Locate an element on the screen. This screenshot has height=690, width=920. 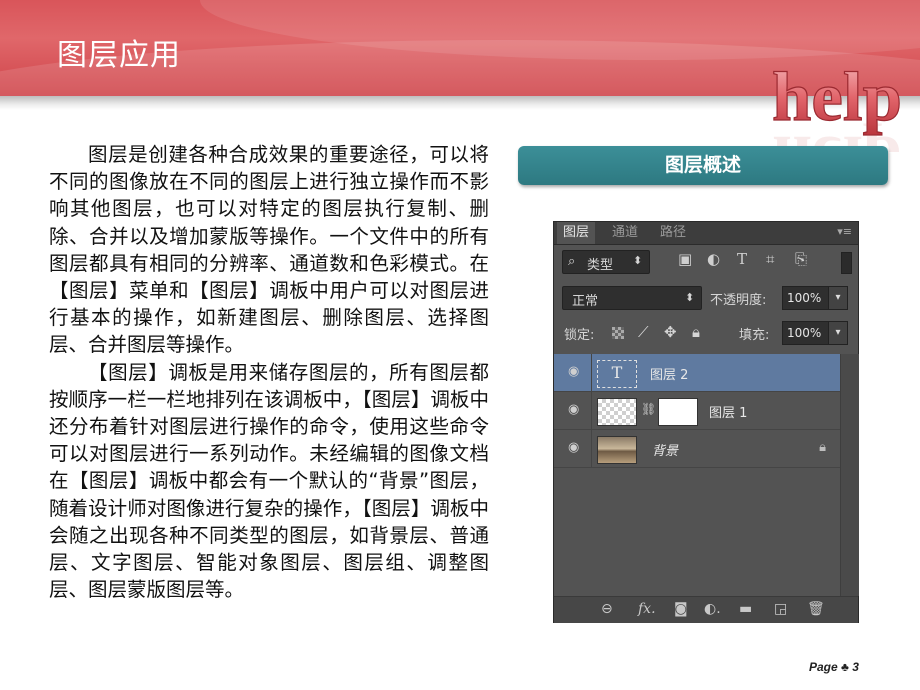
opacity-label: 不透明度: is located at coordinates (738, 300).